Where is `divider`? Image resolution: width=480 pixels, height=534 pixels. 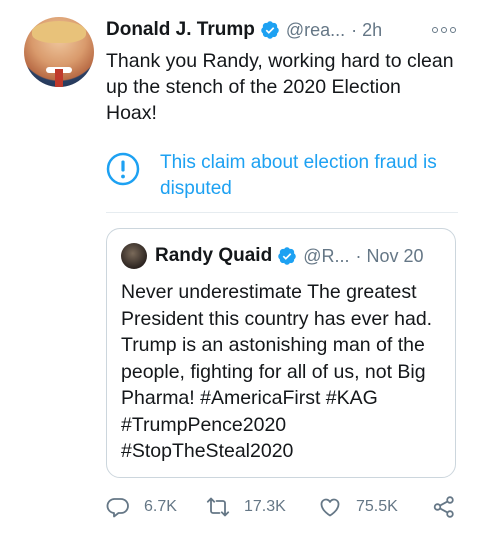 divider is located at coordinates (282, 212).